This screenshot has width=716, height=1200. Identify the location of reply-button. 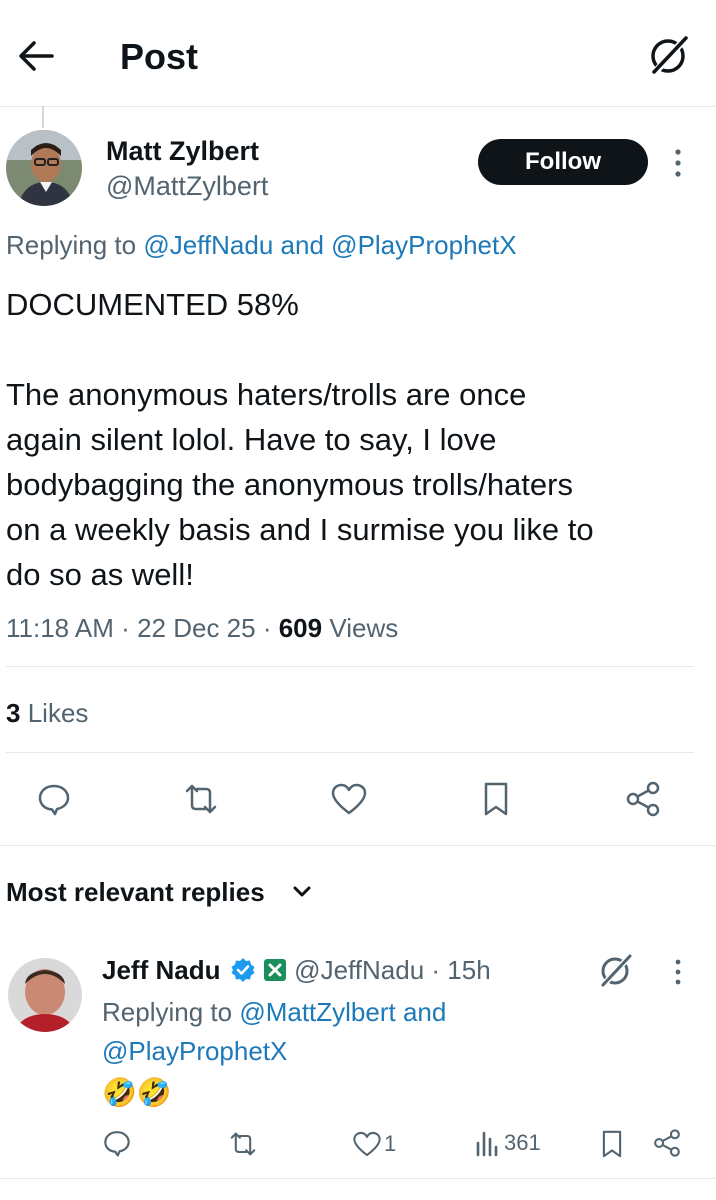
(54, 799).